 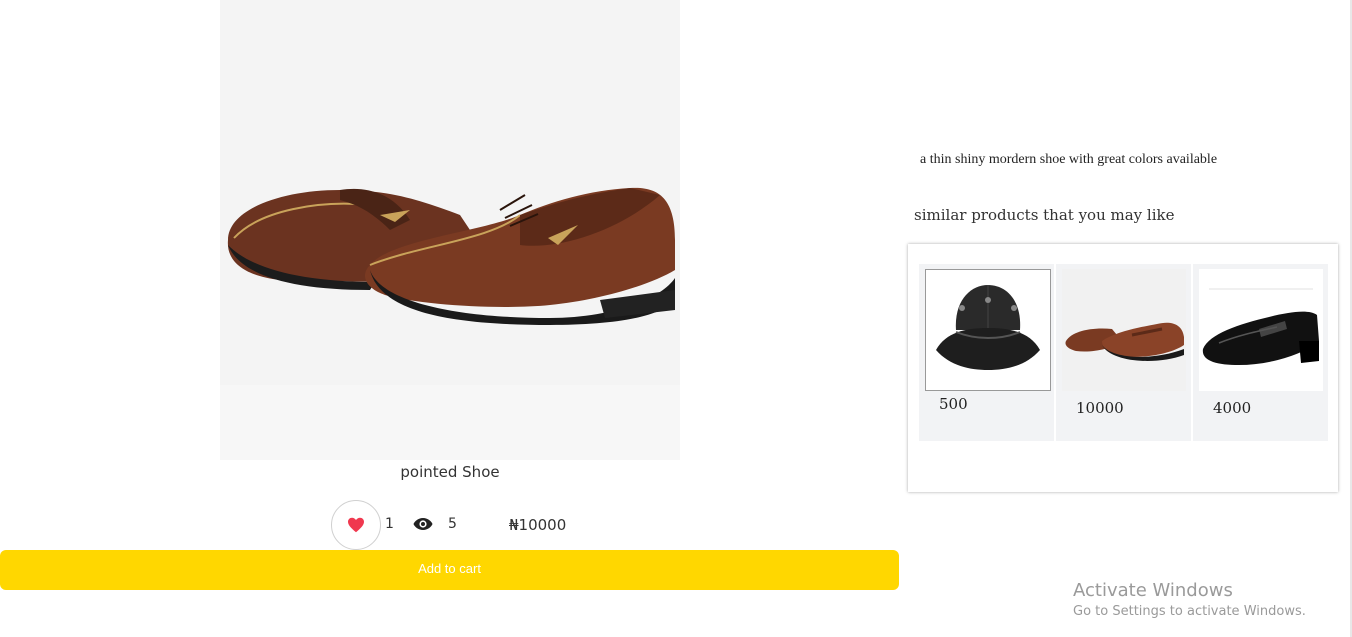 I want to click on watermark-title: Activate Windows, so click(x=1153, y=590).